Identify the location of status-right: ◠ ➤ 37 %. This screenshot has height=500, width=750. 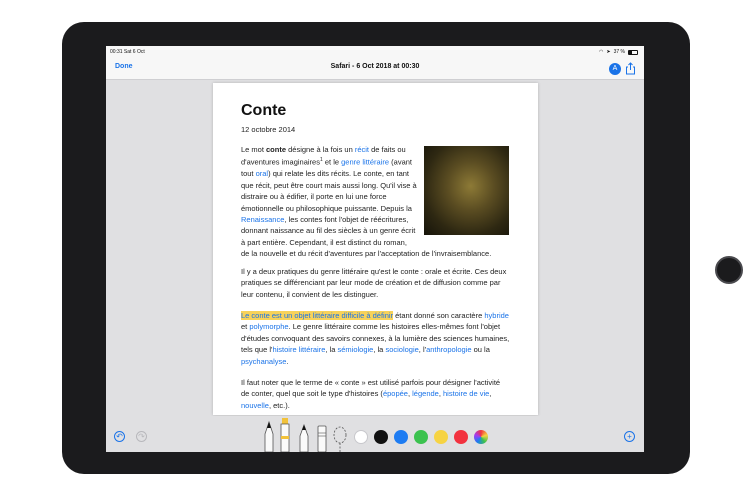
(618, 52).